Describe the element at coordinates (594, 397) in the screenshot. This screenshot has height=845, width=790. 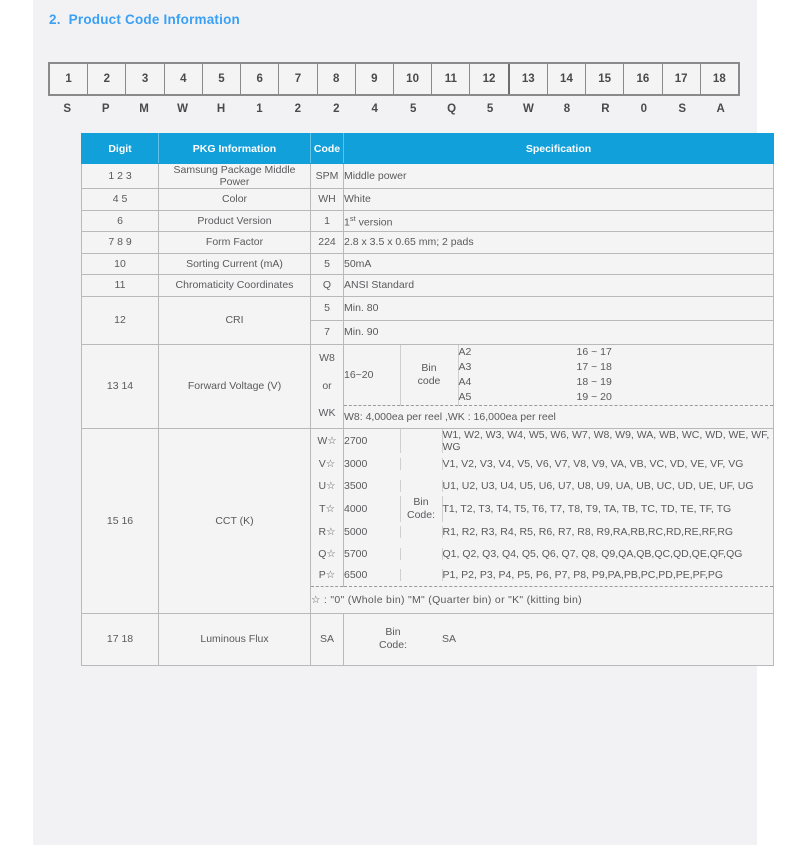
I see `fv-bin-range: 19 ~ 20` at that location.